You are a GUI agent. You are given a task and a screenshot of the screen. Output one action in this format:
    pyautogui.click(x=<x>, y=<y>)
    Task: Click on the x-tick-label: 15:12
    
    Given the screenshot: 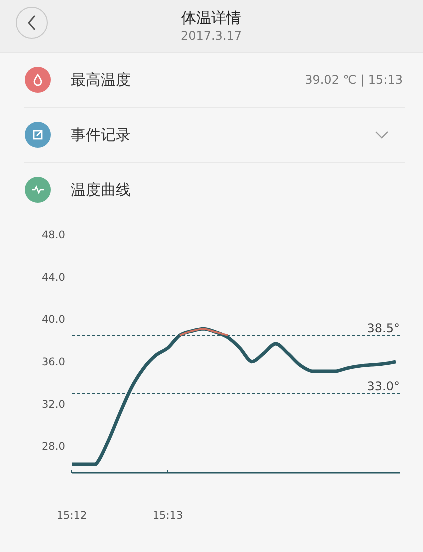 What is the action you would take?
    pyautogui.click(x=72, y=516)
    